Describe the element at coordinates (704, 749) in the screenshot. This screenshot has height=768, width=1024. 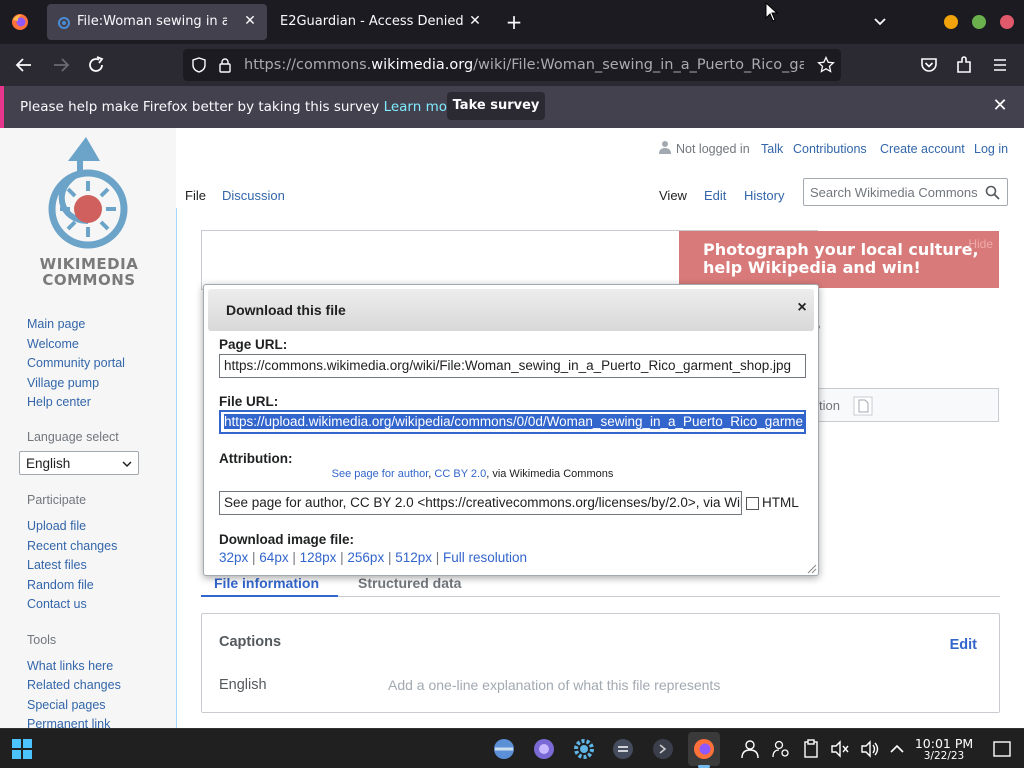
I see `firefox-taskbar-icon` at that location.